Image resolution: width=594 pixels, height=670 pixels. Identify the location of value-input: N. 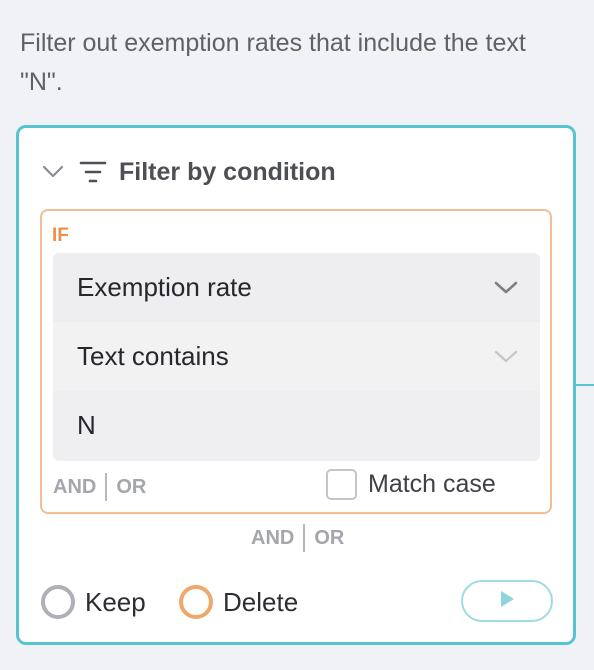
(296, 425).